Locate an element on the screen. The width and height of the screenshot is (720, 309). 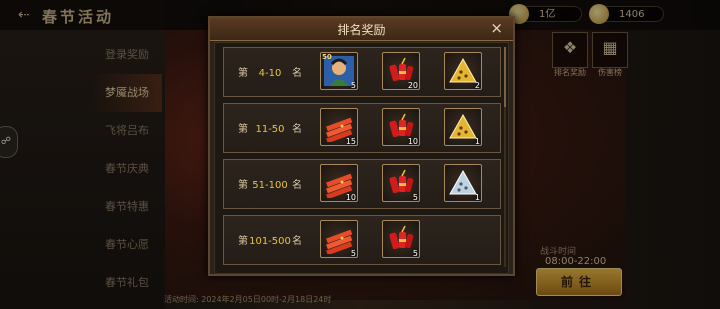
rank-range: 4-10 is located at coordinates (270, 73).